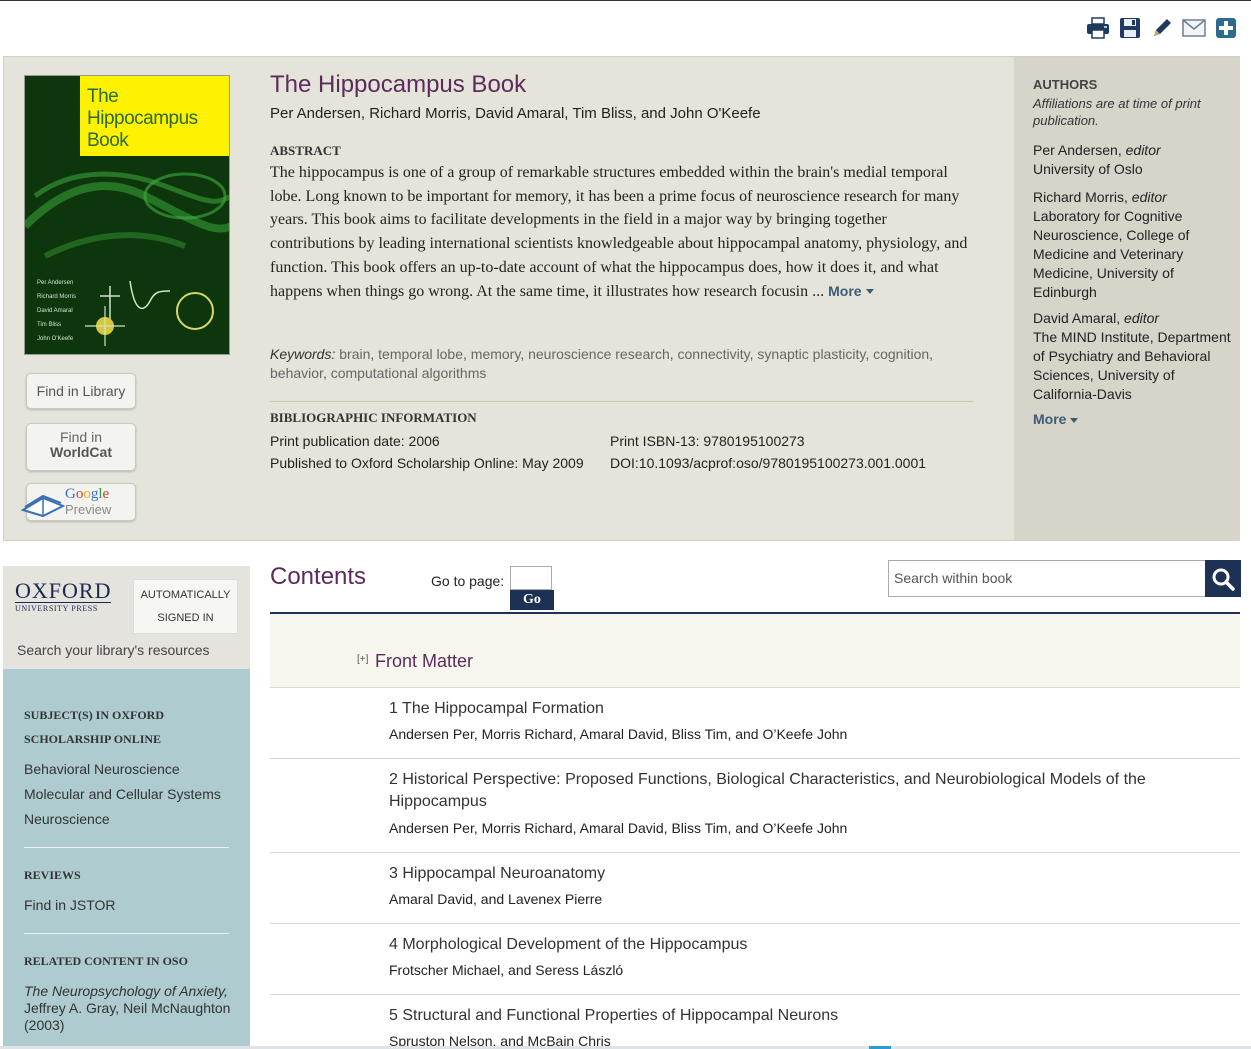 The image size is (1251, 1049). What do you see at coordinates (531, 578) in the screenshot?
I see `page-number-input` at bounding box center [531, 578].